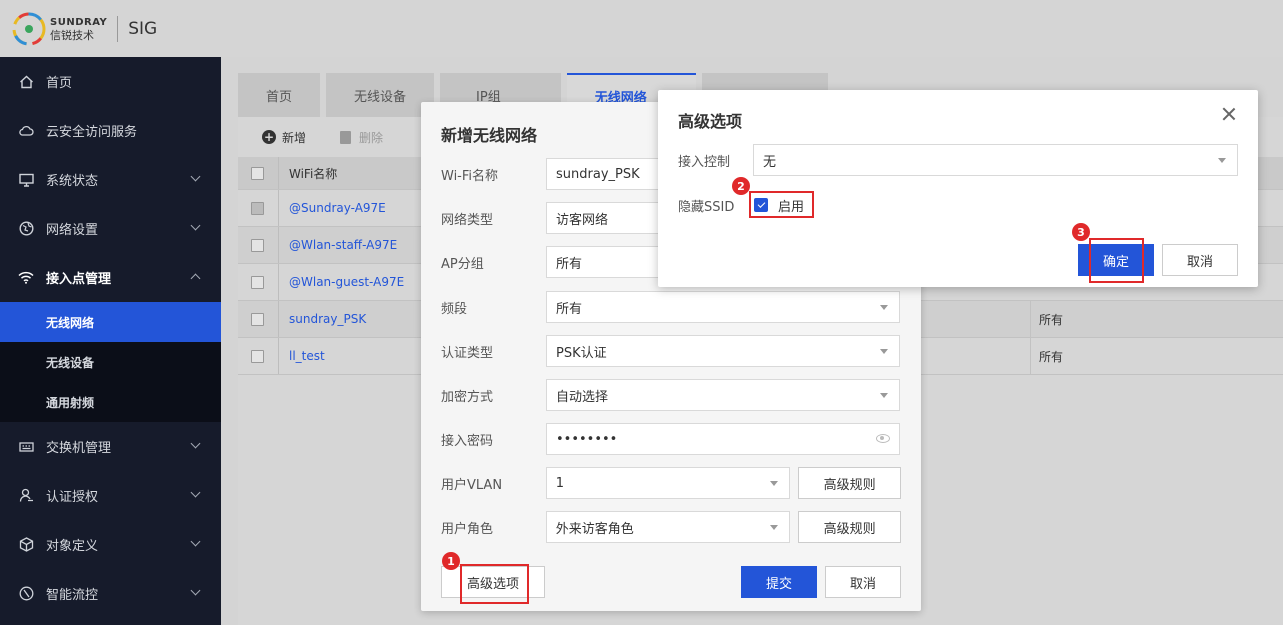 Image resolution: width=1283 pixels, height=625 pixels. I want to click on band-select: 所有, so click(723, 307).